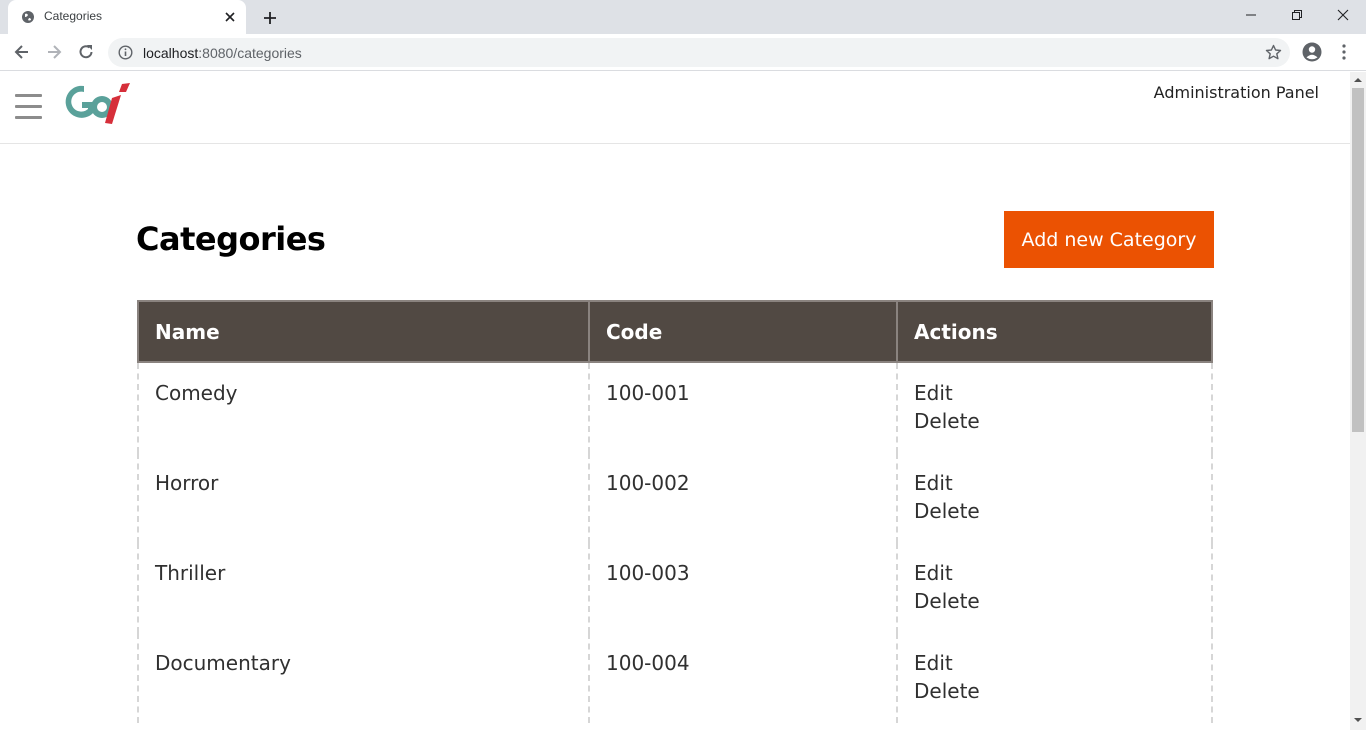  I want to click on category-name-cell: Thriller, so click(362, 588).